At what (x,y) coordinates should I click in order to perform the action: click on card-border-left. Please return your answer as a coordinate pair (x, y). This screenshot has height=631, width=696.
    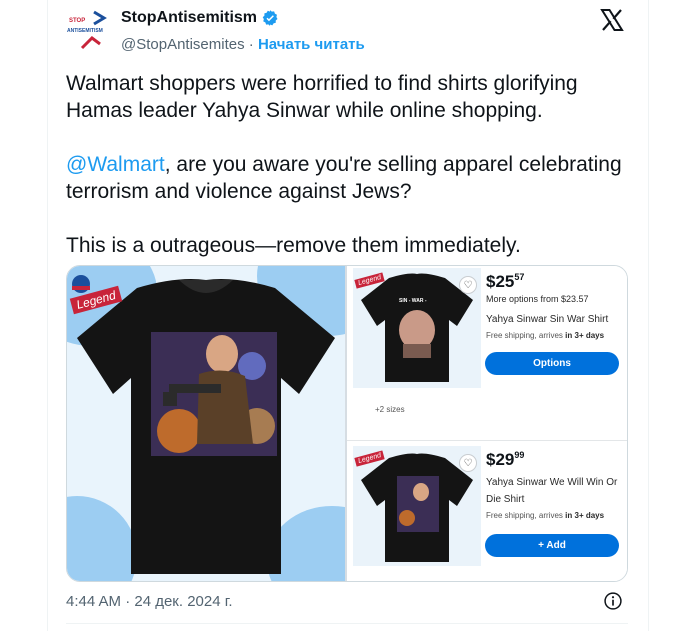
    Looking at the image, I should click on (47, 315).